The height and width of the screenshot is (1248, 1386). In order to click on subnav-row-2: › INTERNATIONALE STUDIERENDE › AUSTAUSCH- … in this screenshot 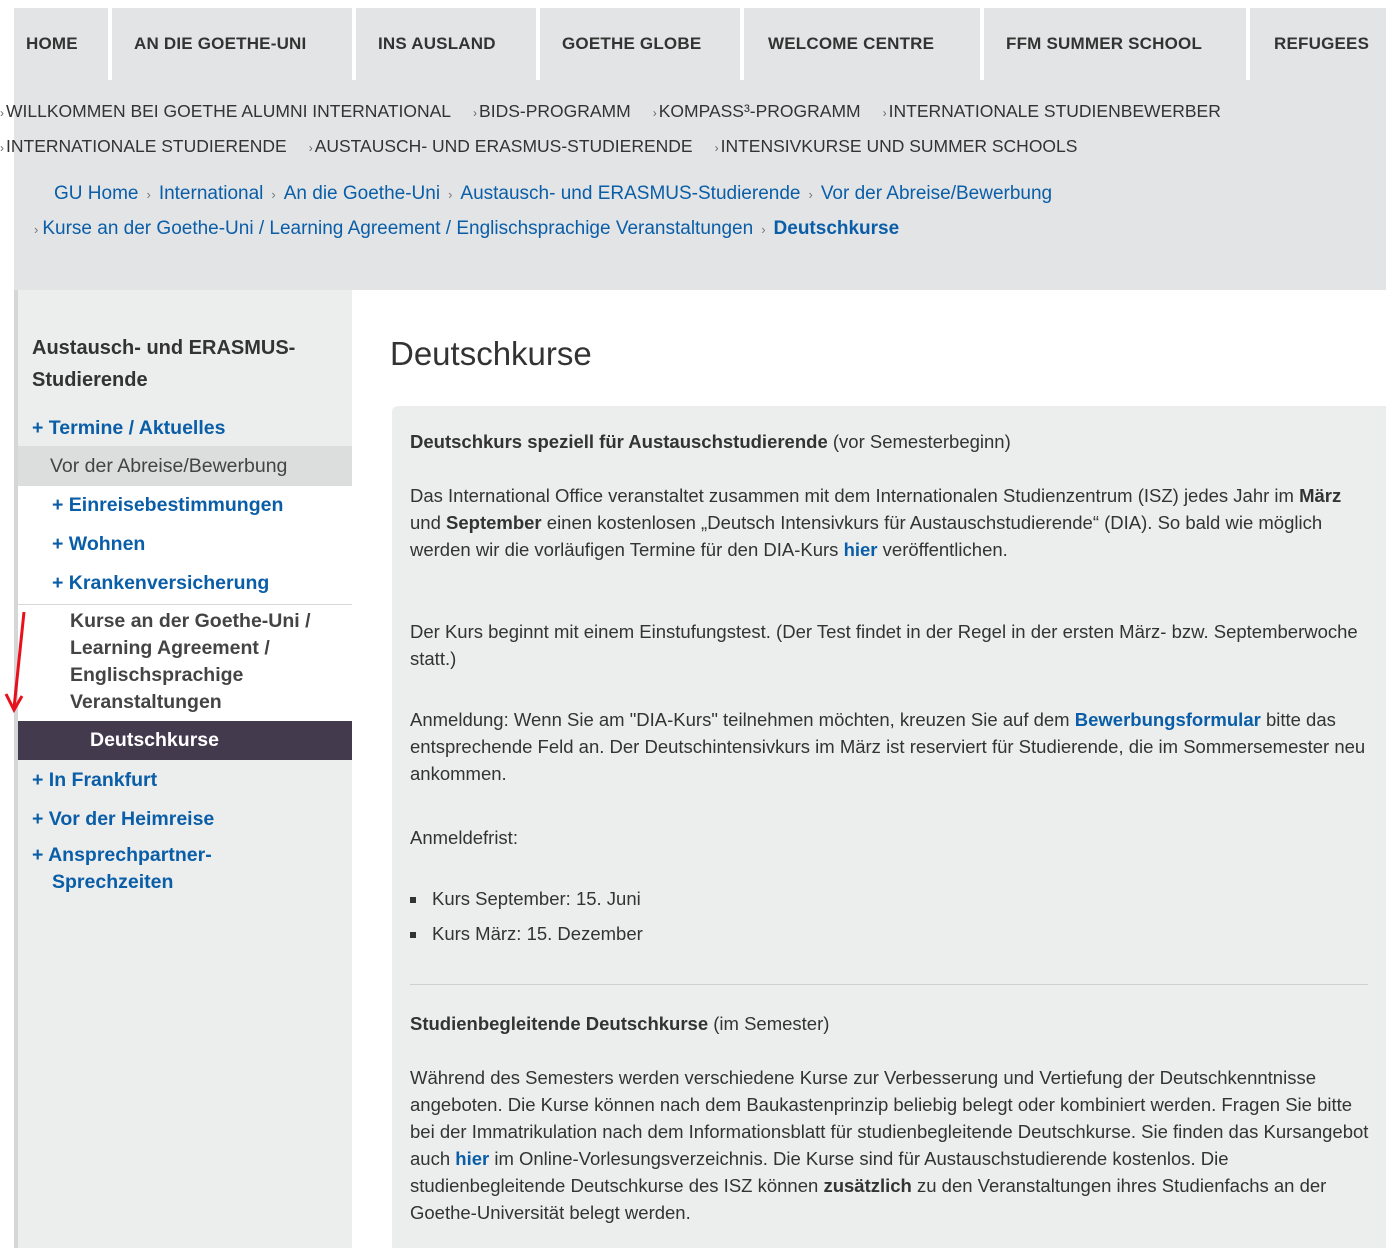, I will do `click(549, 146)`.